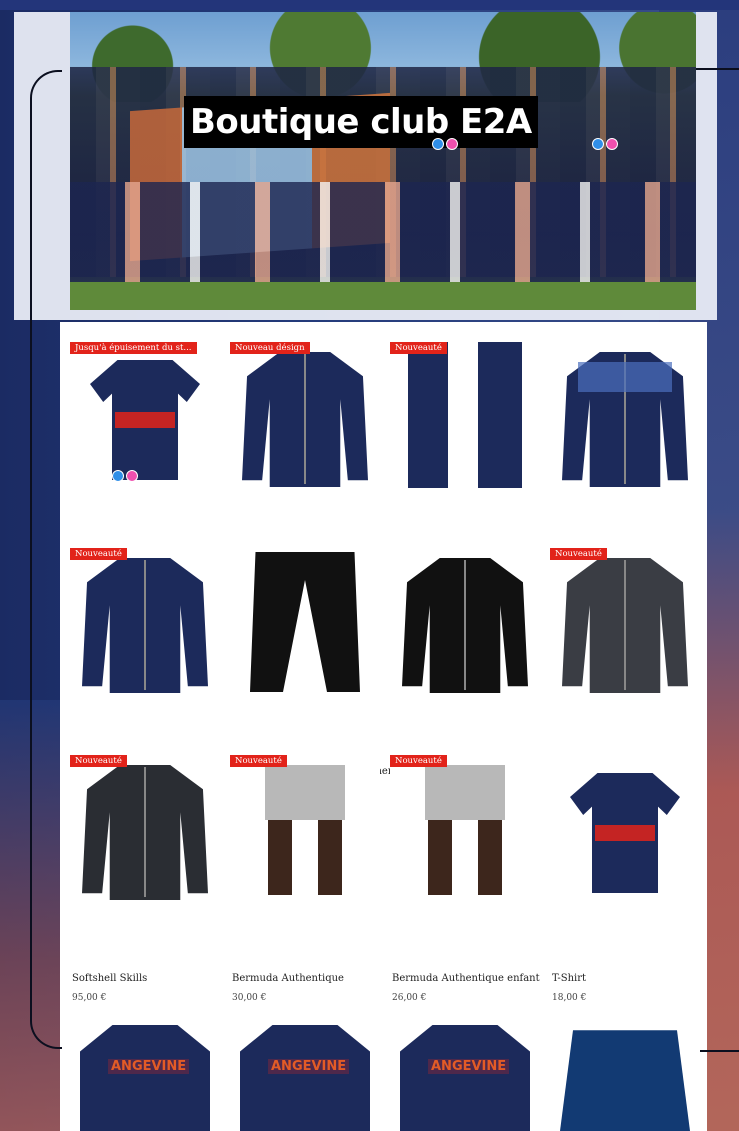 The image size is (739, 1131). What do you see at coordinates (383, 296) in the screenshot?
I see `hero-grass` at bounding box center [383, 296].